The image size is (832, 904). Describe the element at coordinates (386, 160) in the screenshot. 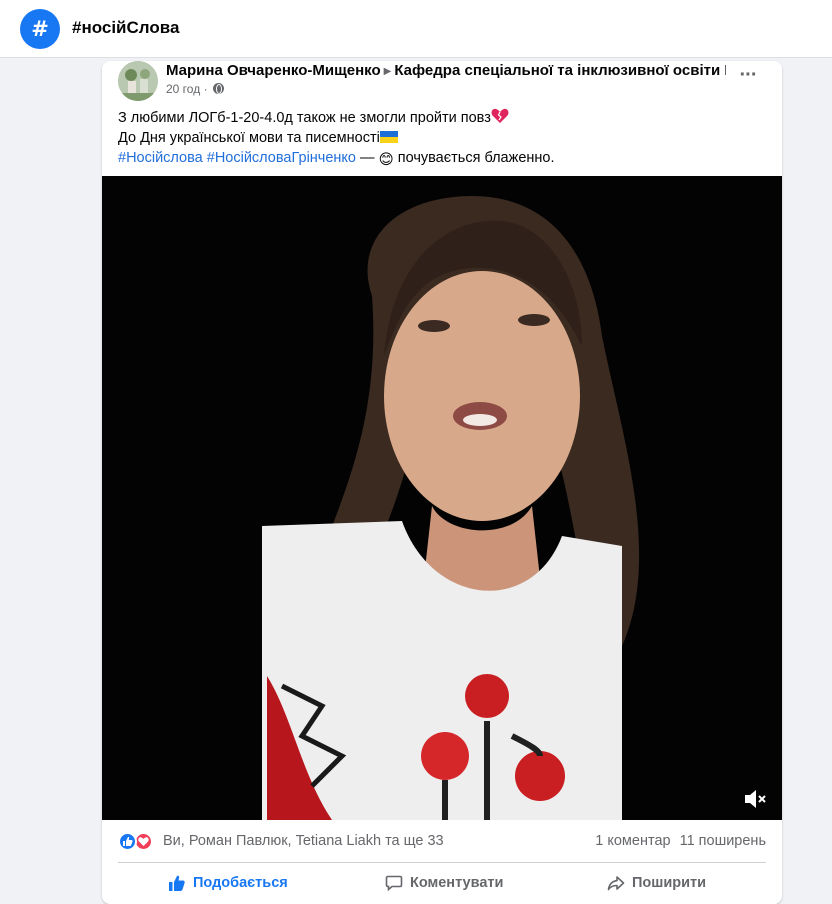

I see `smile-emoji: 😊` at that location.